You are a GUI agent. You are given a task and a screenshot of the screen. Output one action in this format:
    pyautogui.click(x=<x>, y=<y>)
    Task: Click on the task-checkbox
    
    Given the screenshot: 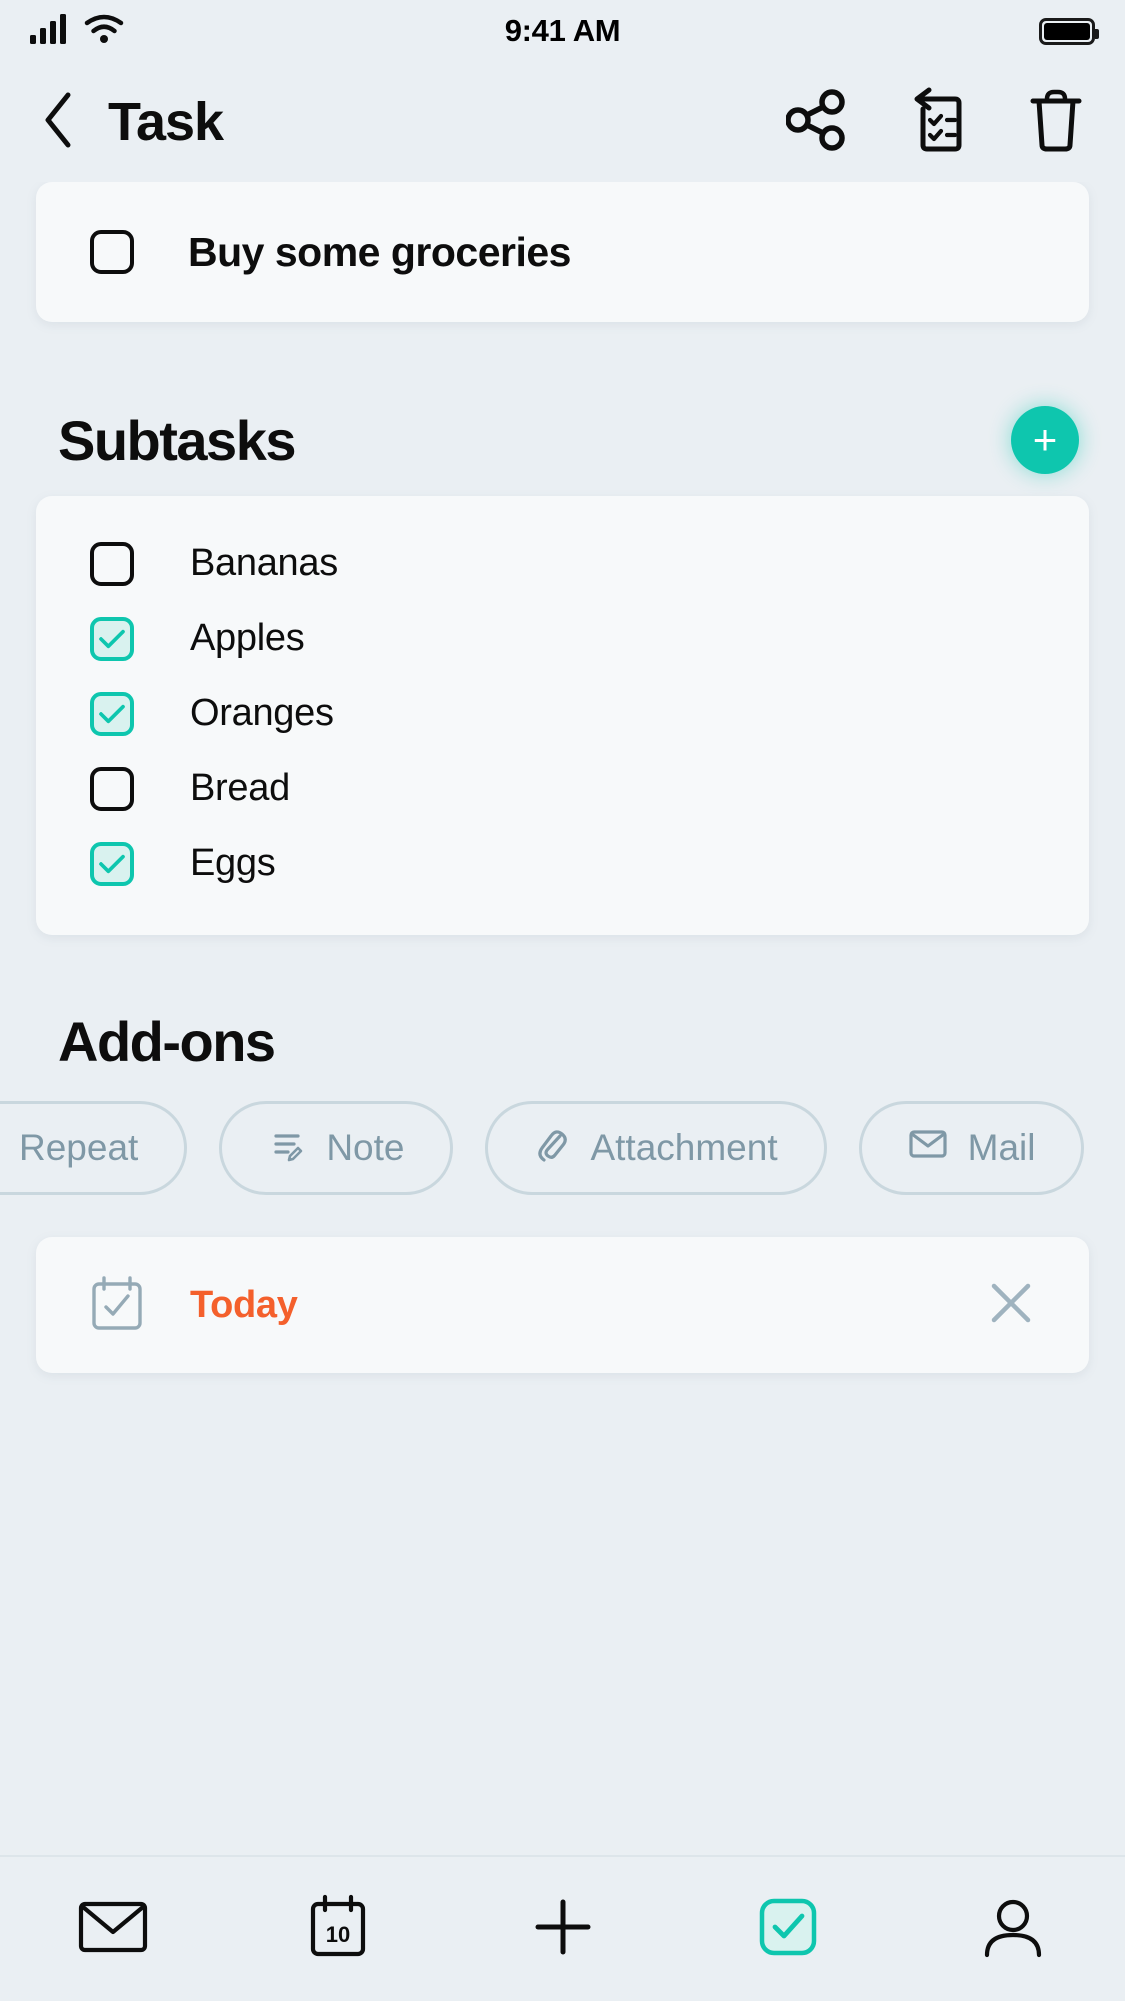 What is the action you would take?
    pyautogui.click(x=112, y=252)
    